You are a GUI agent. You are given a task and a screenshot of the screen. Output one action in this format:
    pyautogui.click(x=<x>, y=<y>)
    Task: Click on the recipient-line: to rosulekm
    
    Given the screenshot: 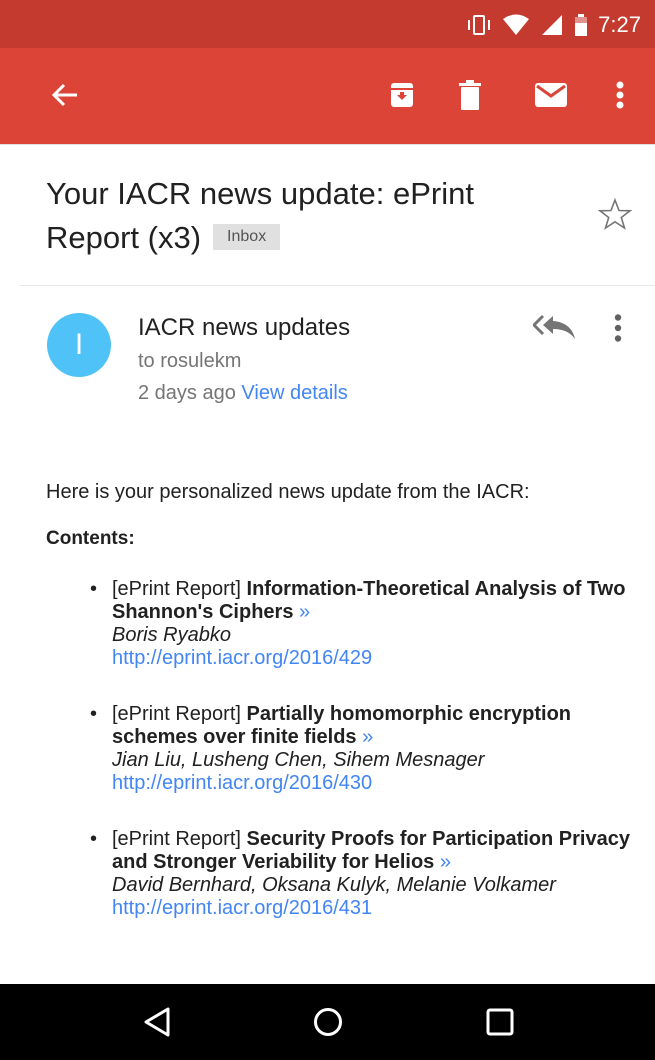 What is the action you would take?
    pyautogui.click(x=190, y=361)
    